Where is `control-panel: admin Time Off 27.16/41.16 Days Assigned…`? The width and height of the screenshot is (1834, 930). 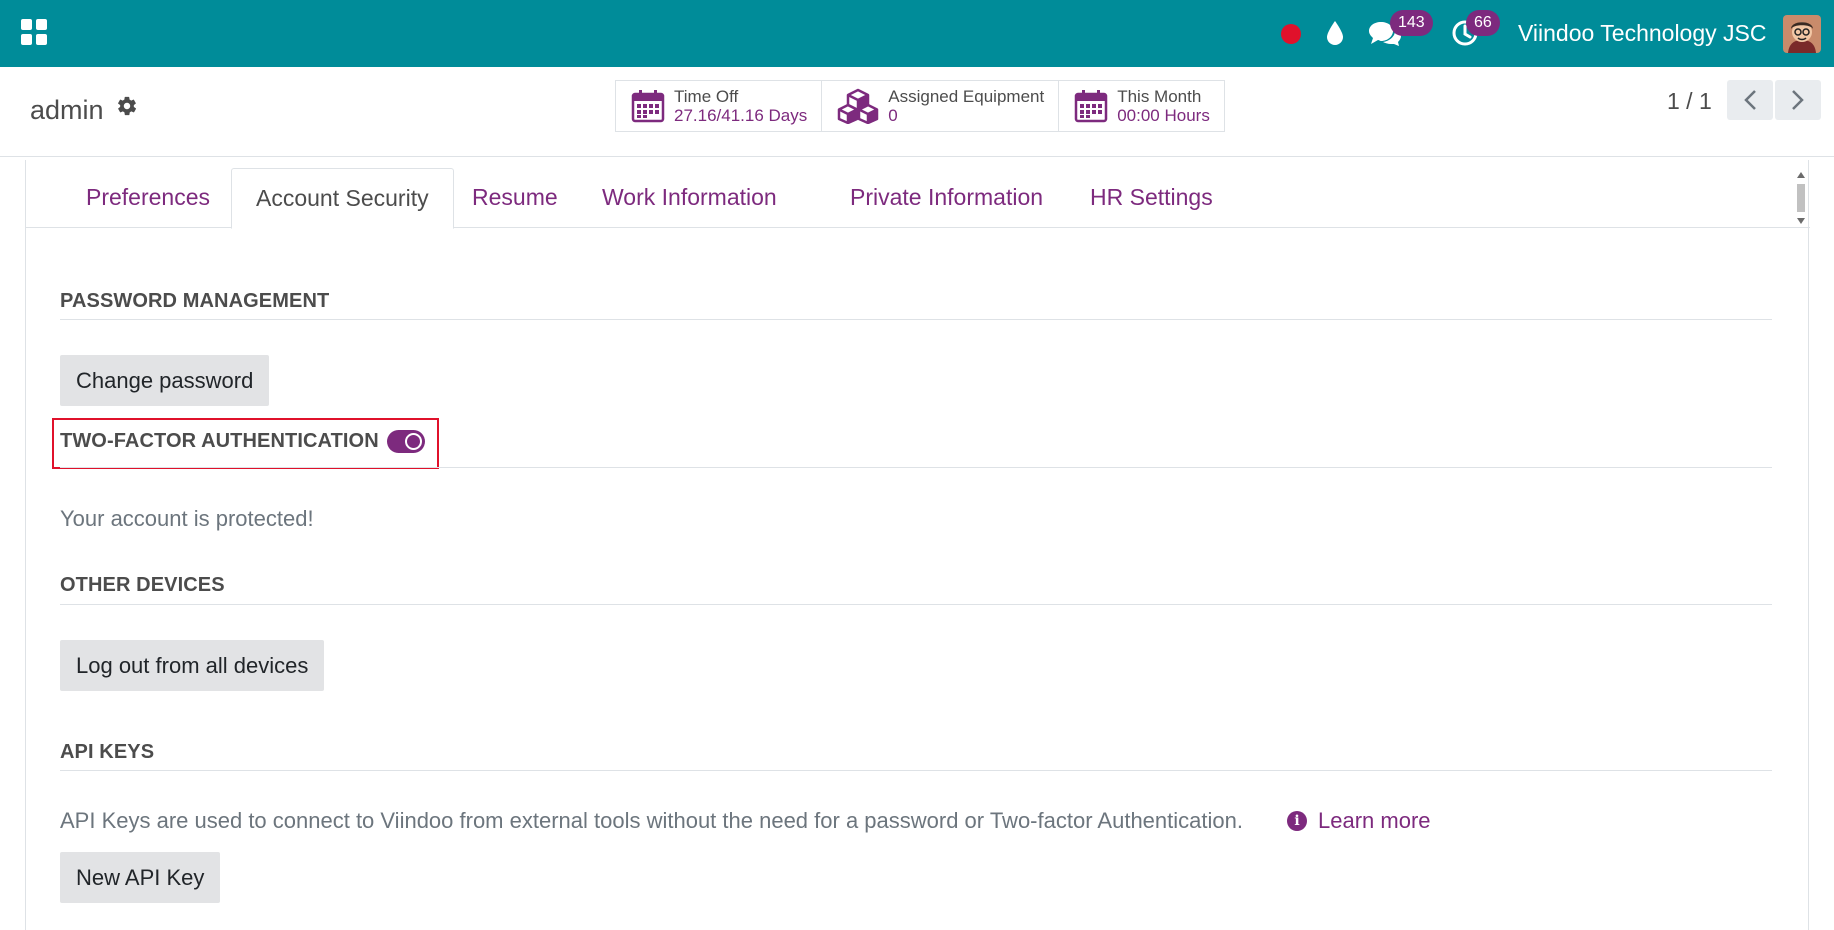 control-panel: admin Time Off 27.16/41.16 Days Assigned… is located at coordinates (917, 112).